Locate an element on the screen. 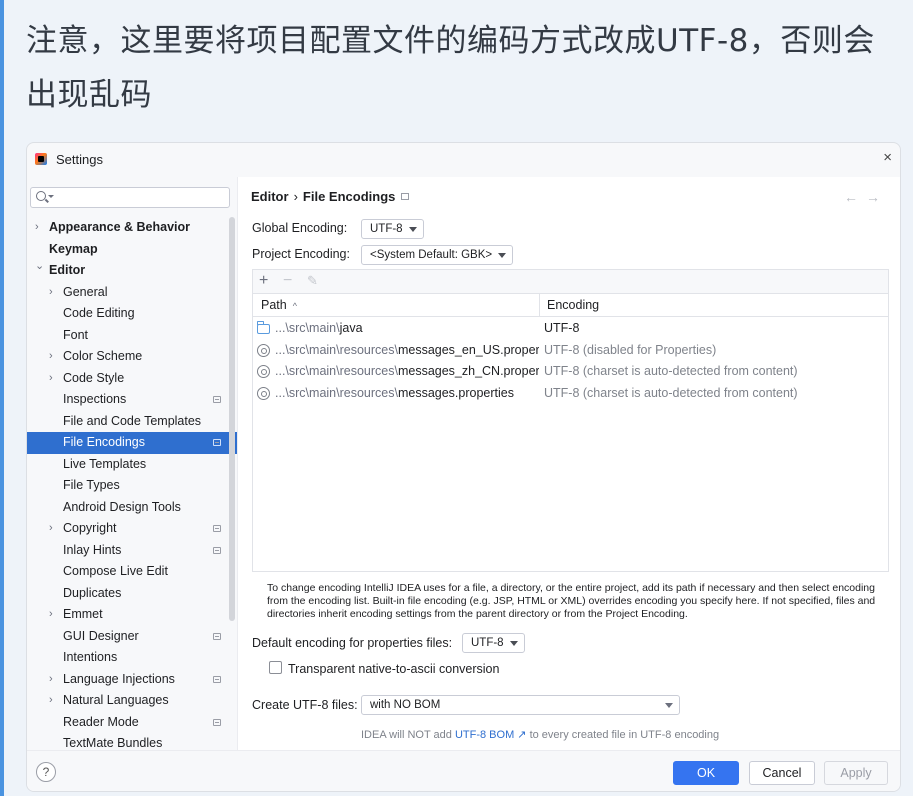  settings-search is located at coordinates (130, 197).